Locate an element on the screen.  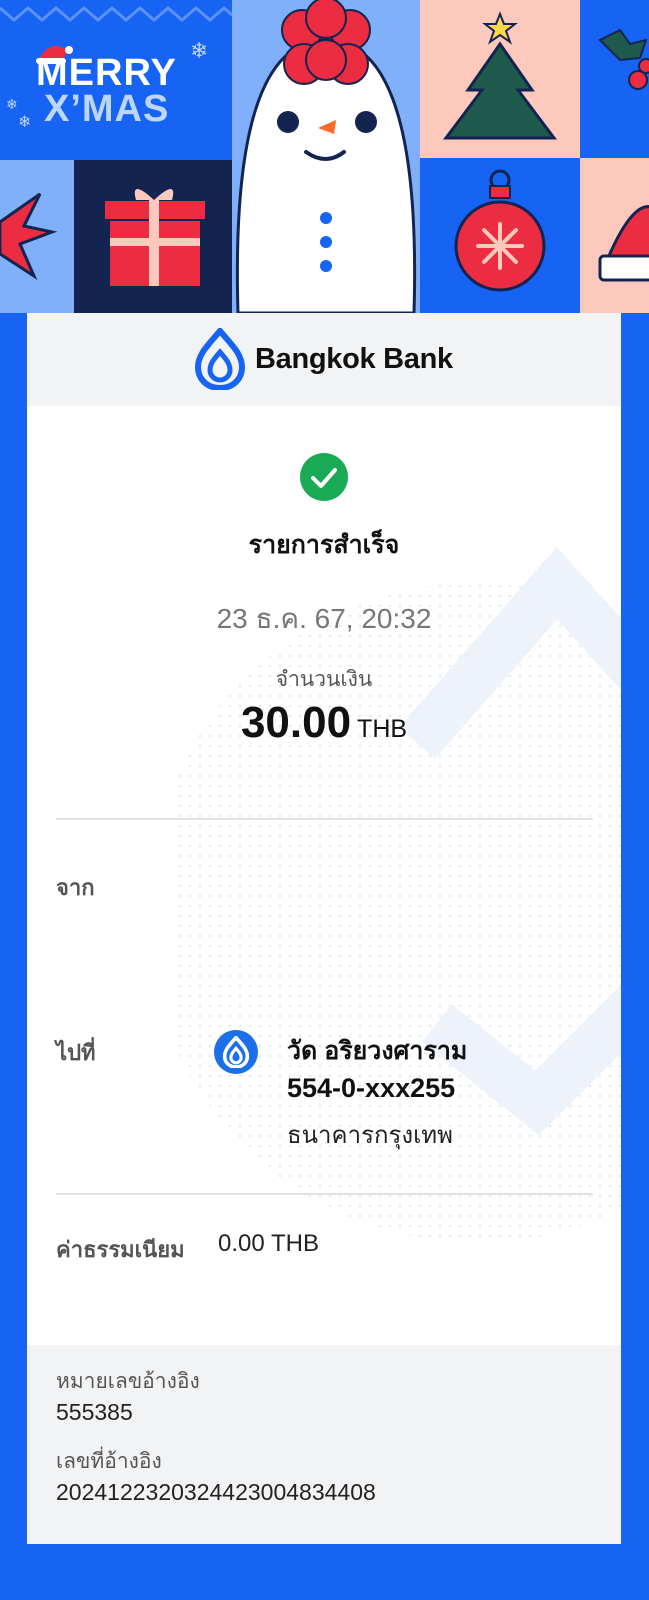
reference-number-label: หมายเลขอ้างอิง is located at coordinates (128, 1381).